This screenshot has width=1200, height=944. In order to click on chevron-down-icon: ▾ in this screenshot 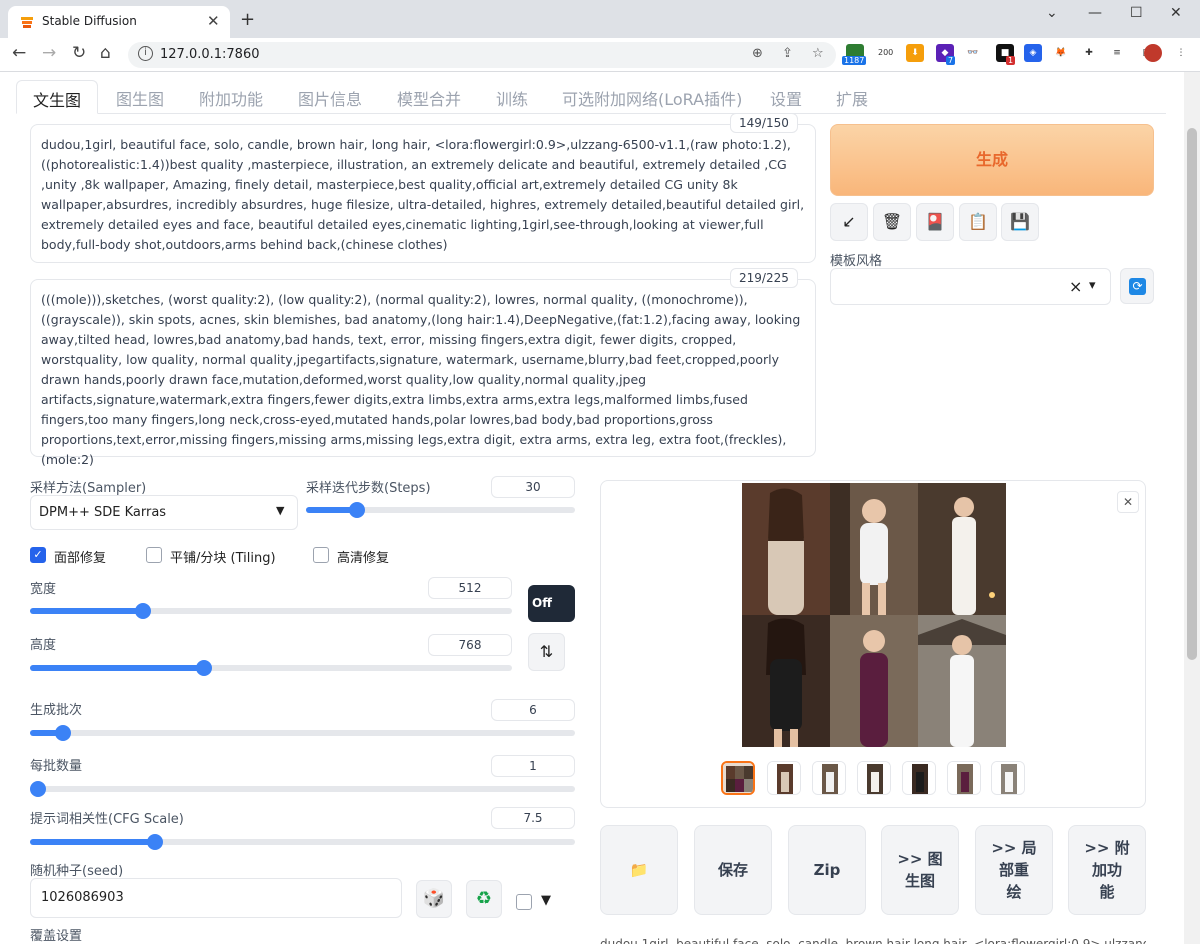, I will do `click(1092, 285)`.